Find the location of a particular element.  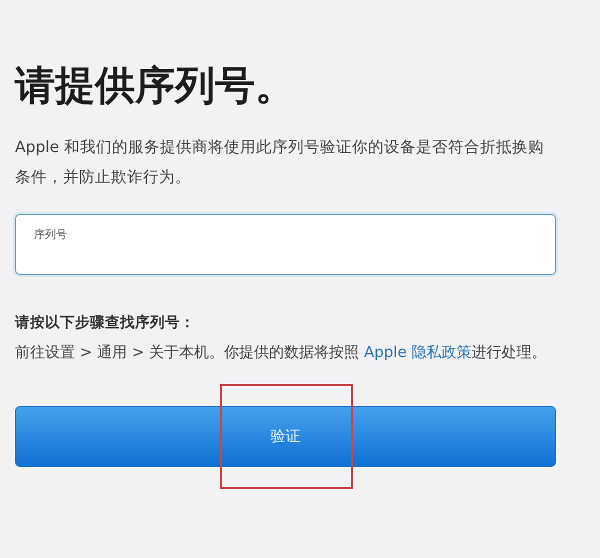

steps-heading: 请按以下步骤查找序列号： is located at coordinates (105, 323).